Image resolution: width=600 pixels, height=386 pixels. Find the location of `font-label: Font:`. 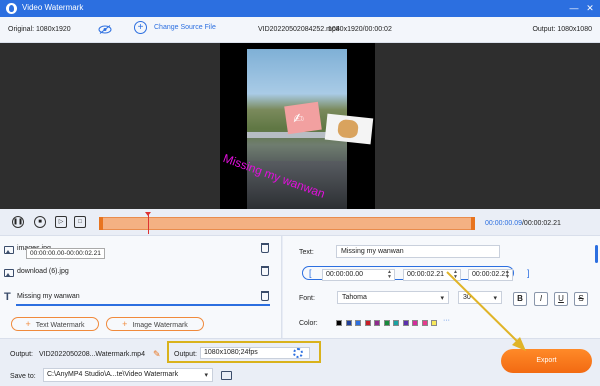

font-label: Font: is located at coordinates (307, 298).